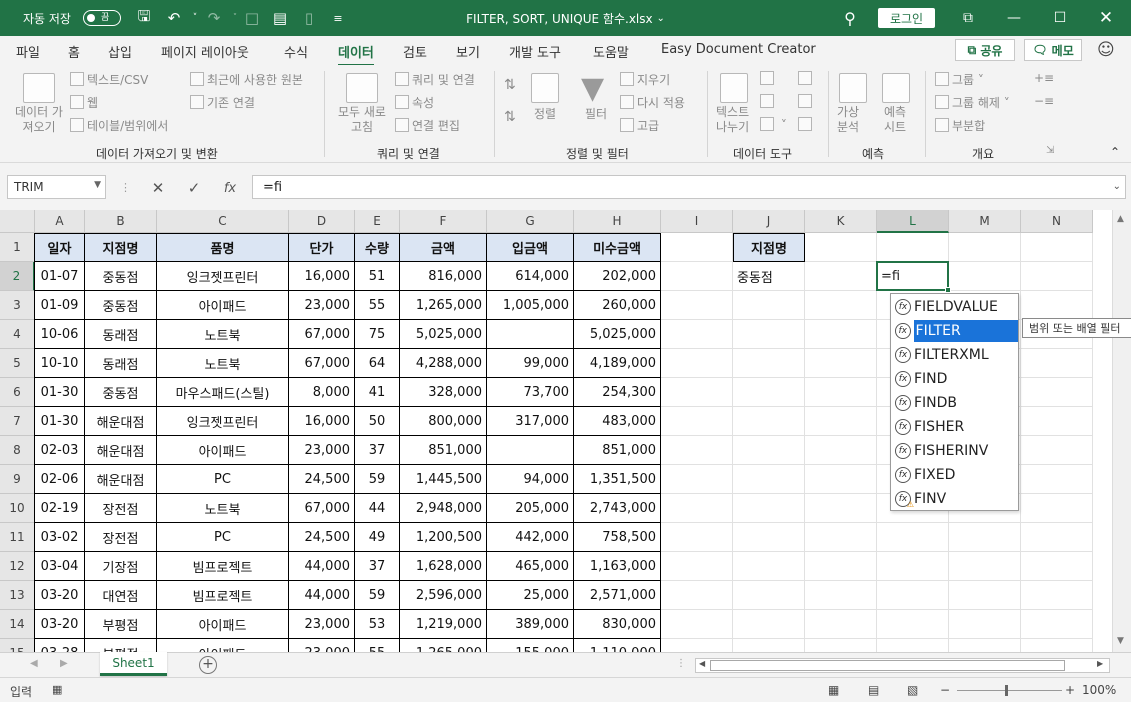  I want to click on column-header-e: E, so click(377, 221).